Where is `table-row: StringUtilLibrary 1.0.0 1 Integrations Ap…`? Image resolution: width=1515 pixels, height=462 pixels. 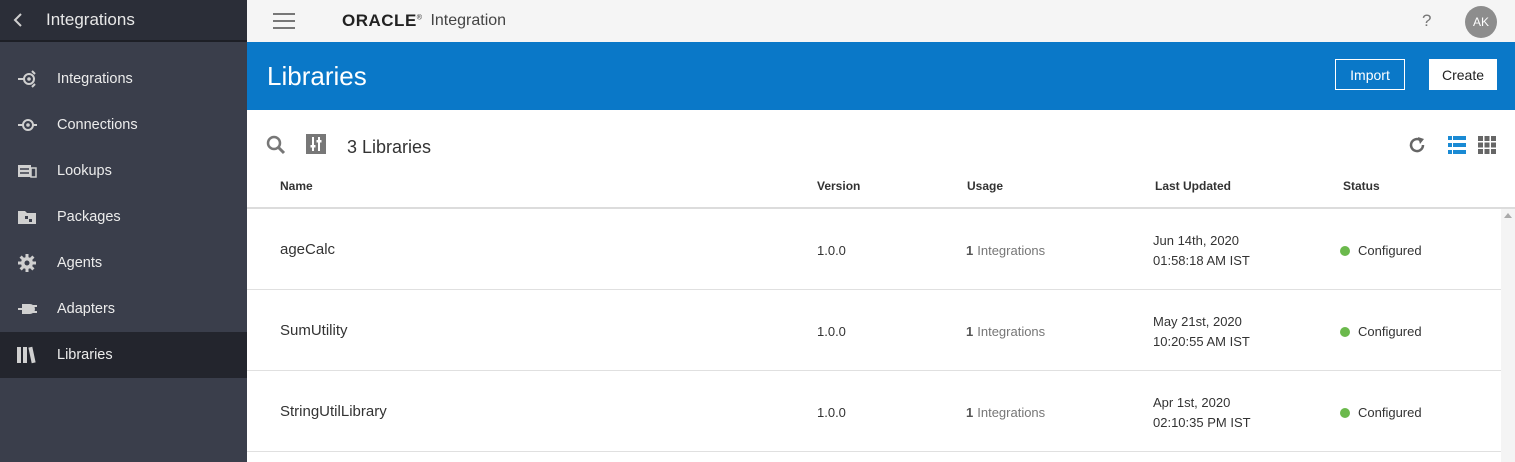
table-row: StringUtilLibrary 1.0.0 1 Integrations Ap… is located at coordinates (874, 411).